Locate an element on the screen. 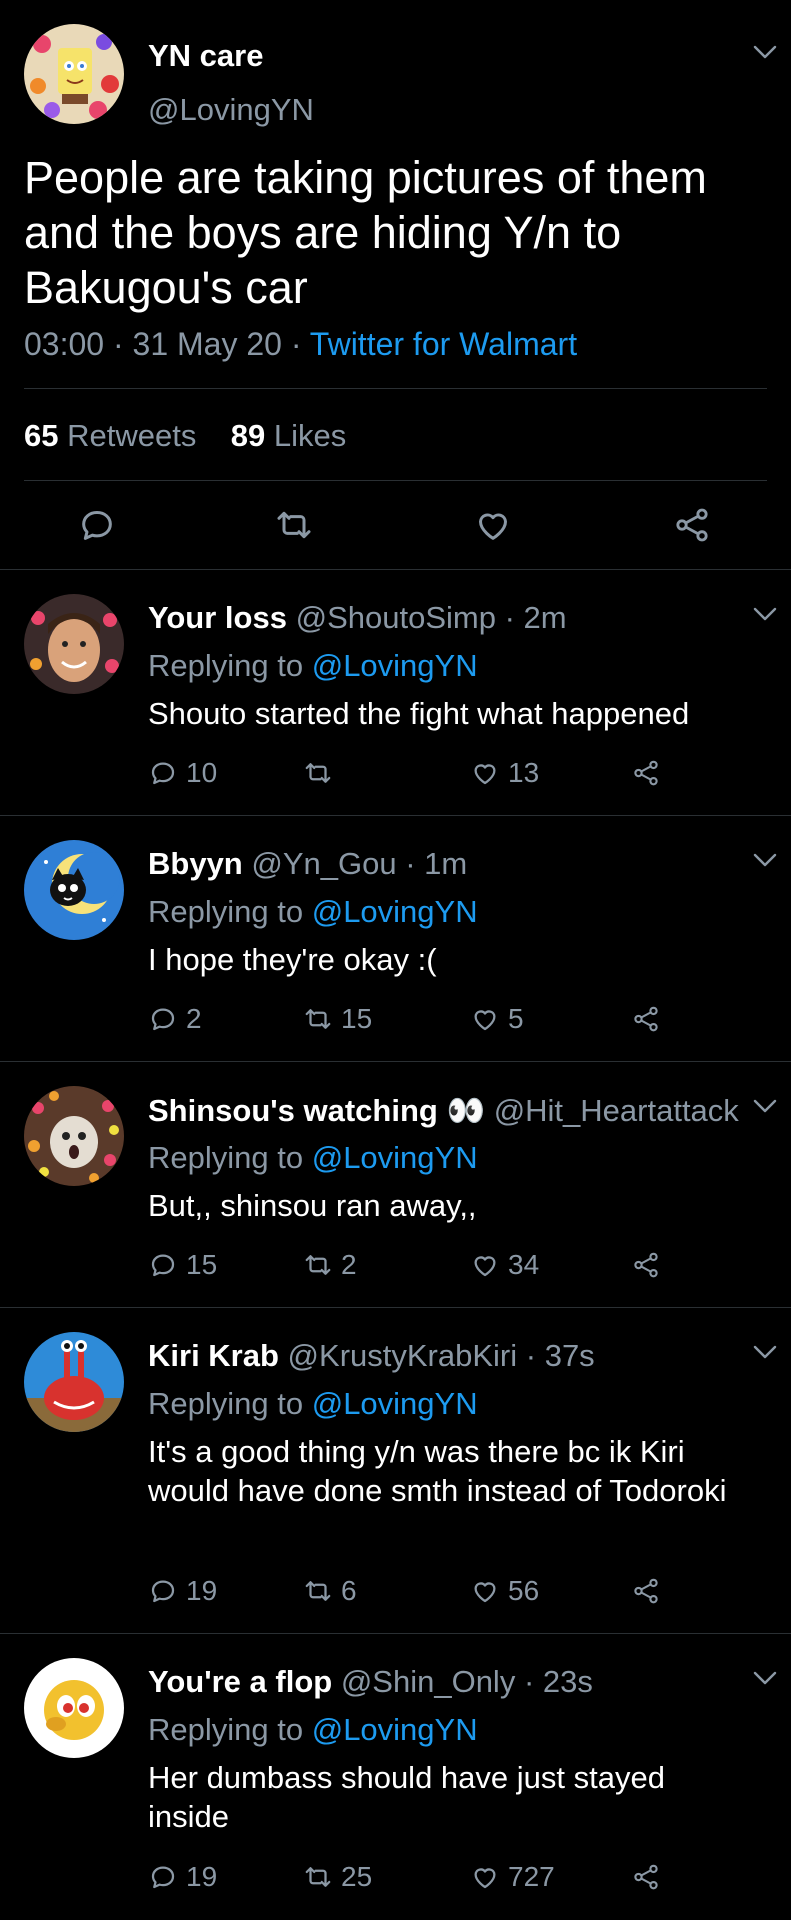 This screenshot has height=1920, width=791. like-count: 34 is located at coordinates (524, 1264).